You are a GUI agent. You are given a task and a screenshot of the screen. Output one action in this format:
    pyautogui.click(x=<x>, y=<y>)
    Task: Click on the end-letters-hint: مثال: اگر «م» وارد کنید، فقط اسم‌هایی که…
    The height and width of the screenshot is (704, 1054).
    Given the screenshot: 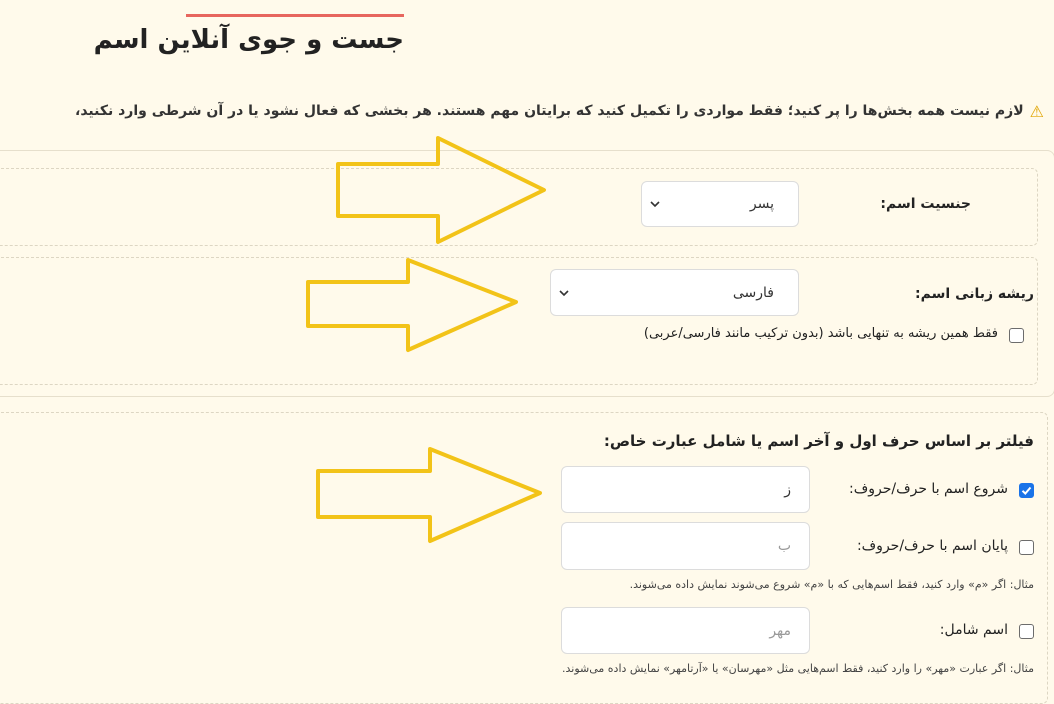 What is the action you would take?
    pyautogui.click(x=831, y=584)
    